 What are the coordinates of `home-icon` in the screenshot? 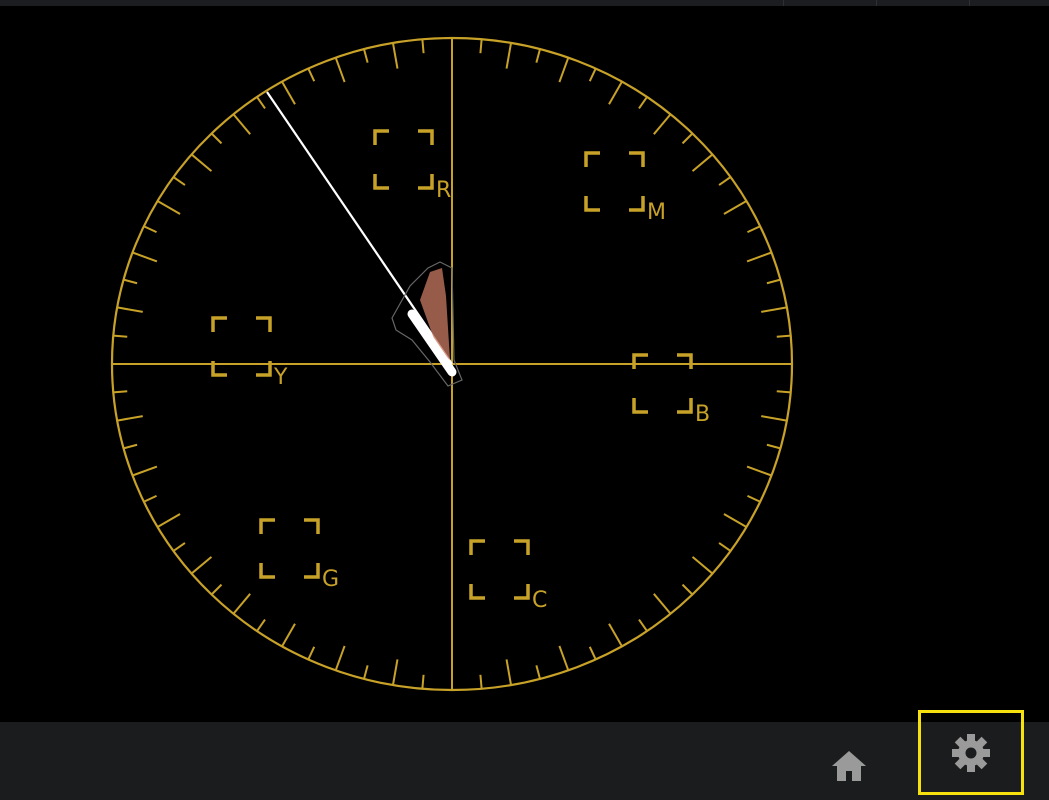 It's located at (849, 766).